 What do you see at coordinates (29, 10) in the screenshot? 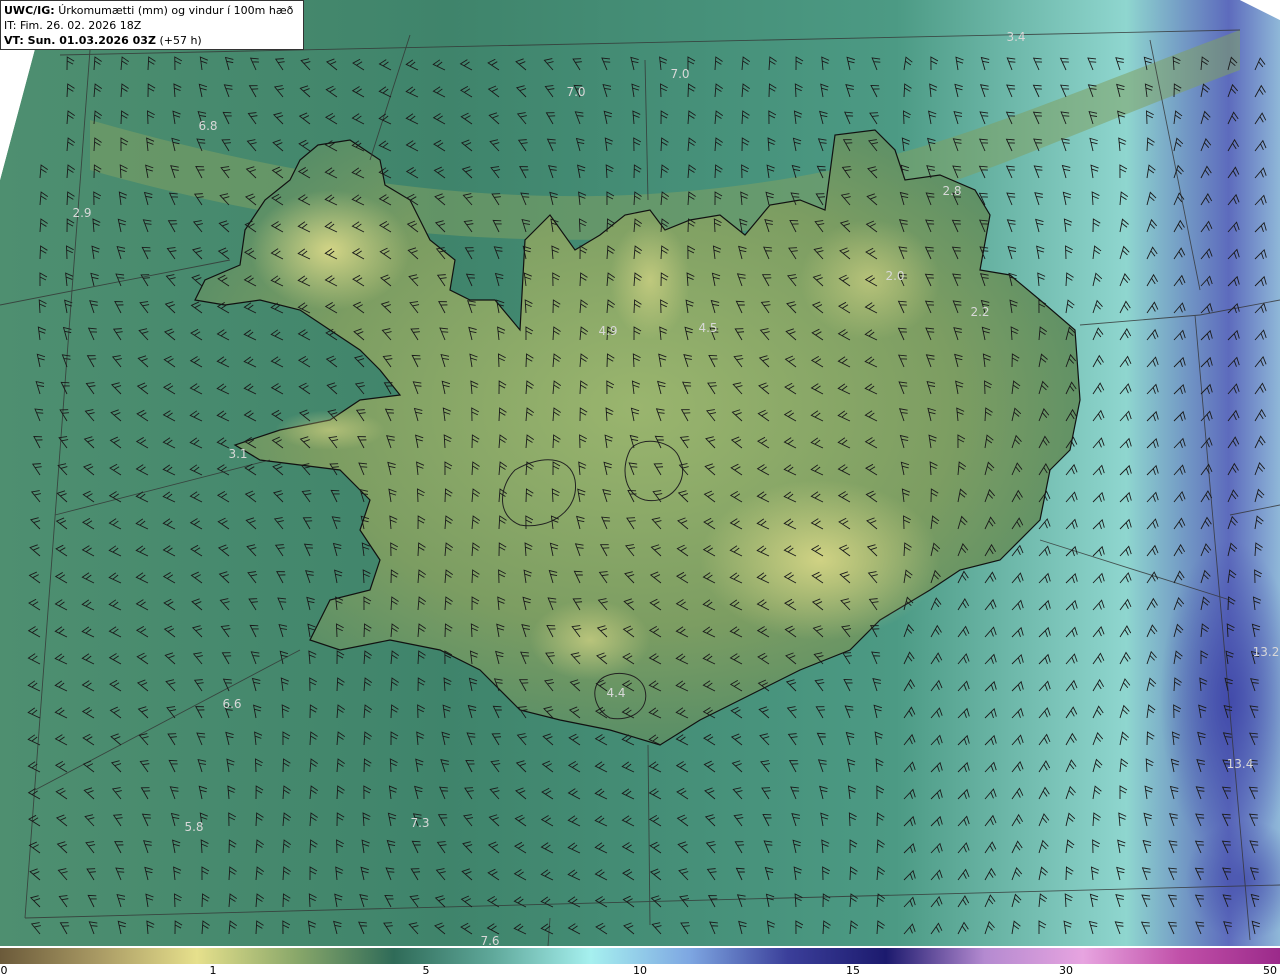
I see `model-label: UWC/IG:` at bounding box center [29, 10].